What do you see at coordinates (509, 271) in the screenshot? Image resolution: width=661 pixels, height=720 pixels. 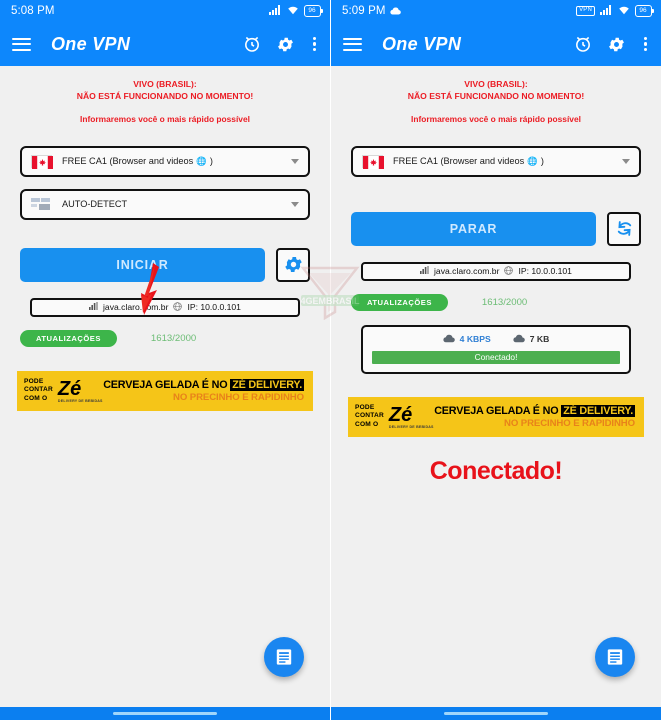 I see `globe-icon` at bounding box center [509, 271].